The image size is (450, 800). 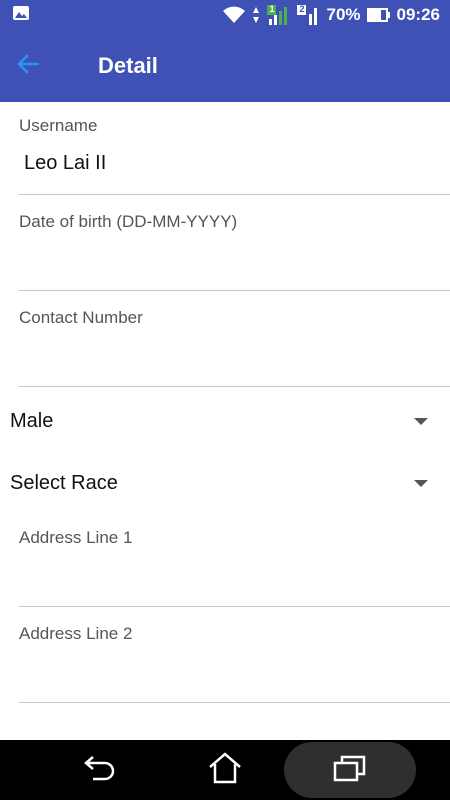 I want to click on race-select: Select Race, so click(x=225, y=483).